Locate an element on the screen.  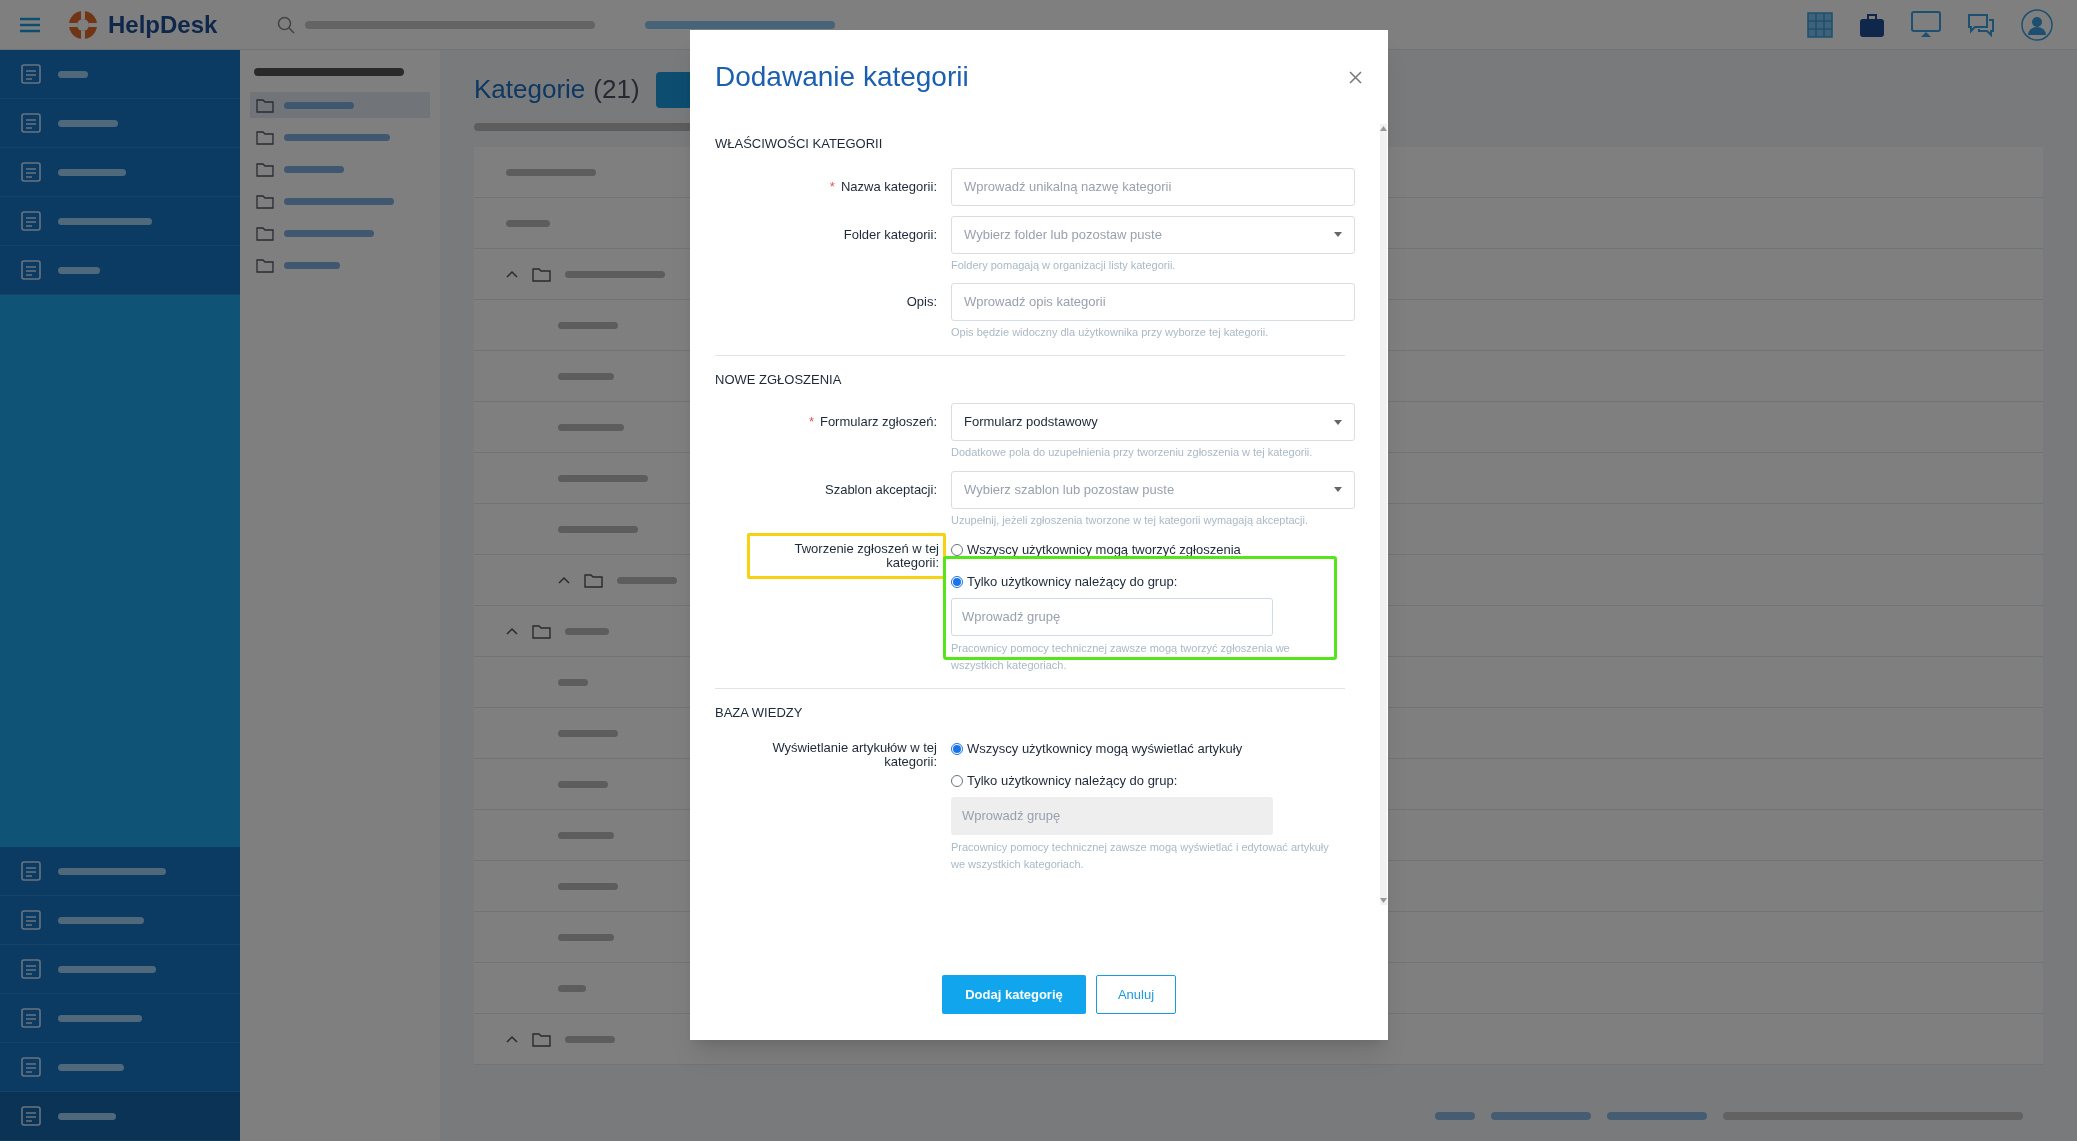
radio-option: Wszyscy użytkownicy mogą wyświetlać artykuły is located at coordinates (1153, 748).